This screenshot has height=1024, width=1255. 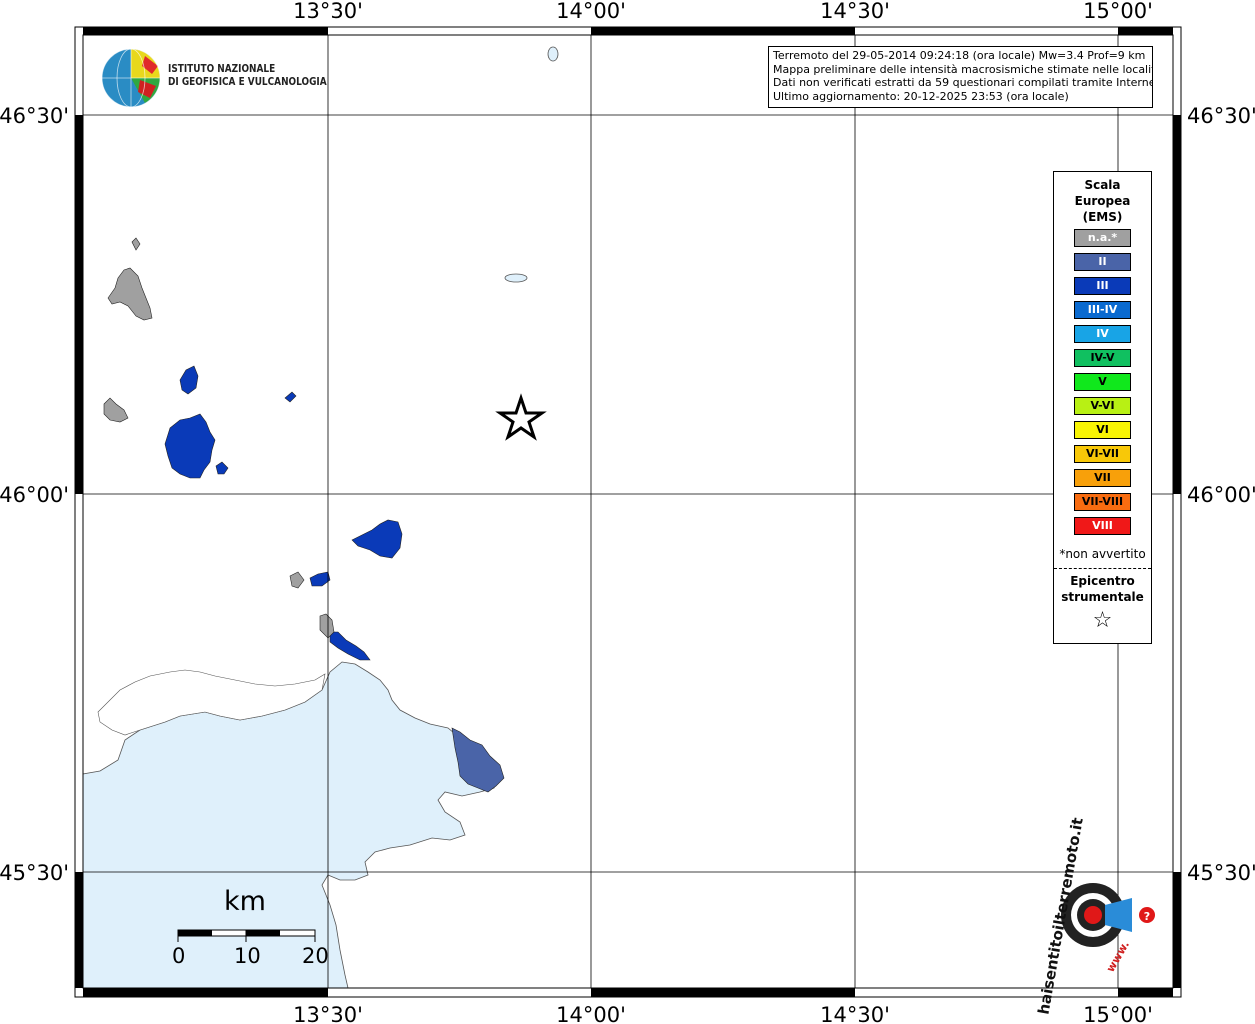 What do you see at coordinates (1102, 526) in the screenshot?
I see `legend-item: VIII` at bounding box center [1102, 526].